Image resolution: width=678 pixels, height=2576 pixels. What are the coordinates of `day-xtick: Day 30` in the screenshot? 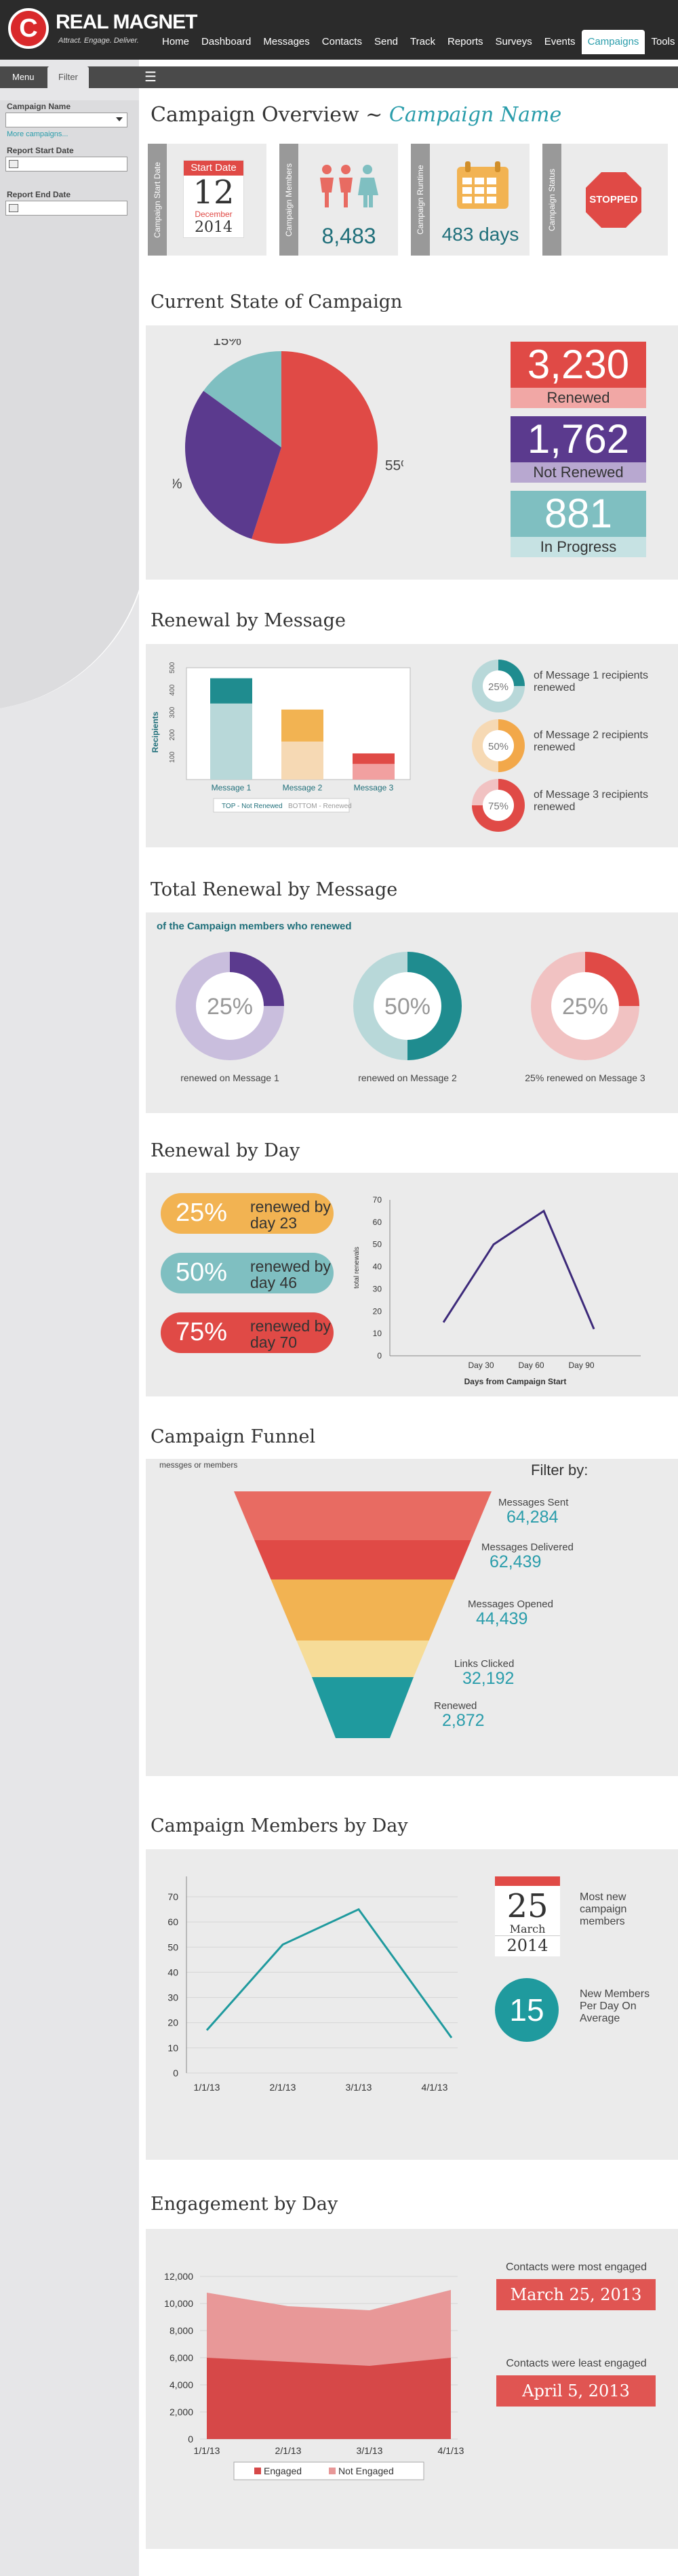 It's located at (481, 1365).